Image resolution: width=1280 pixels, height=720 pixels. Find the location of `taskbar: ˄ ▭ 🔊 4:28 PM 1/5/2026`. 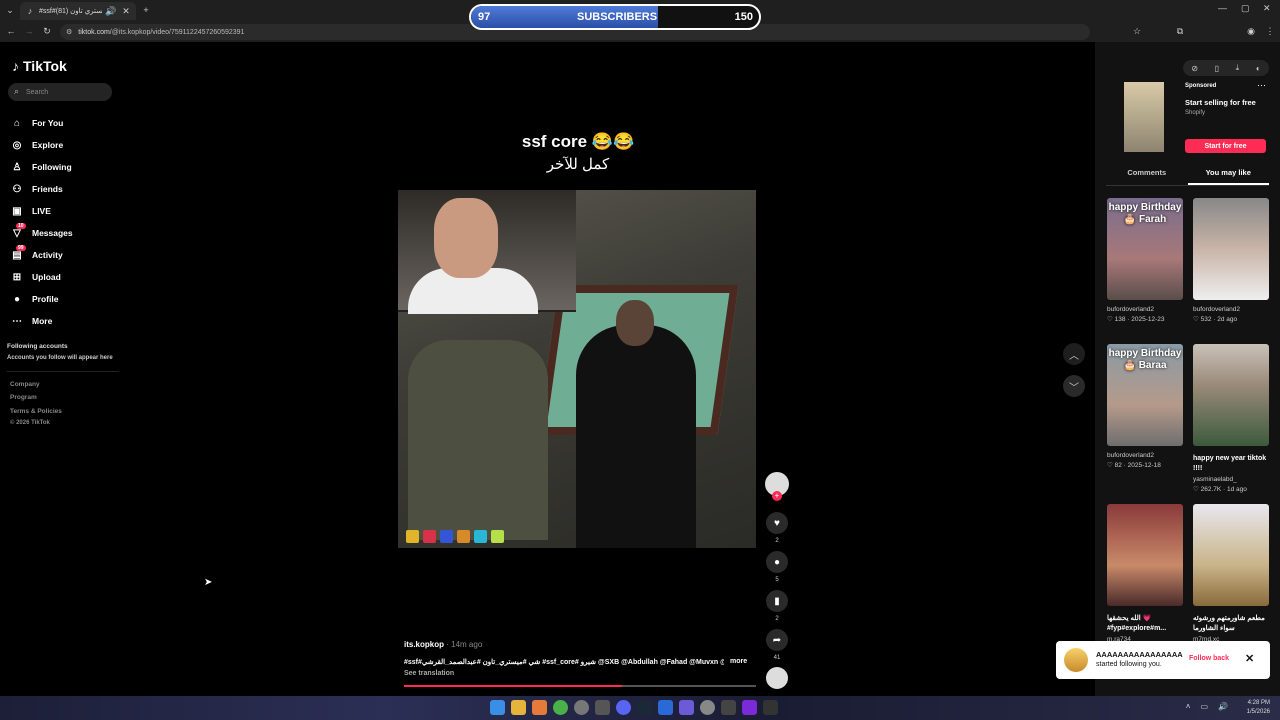

taskbar: ˄ ▭ 🔊 4:28 PM 1/5/2026 is located at coordinates (640, 708).